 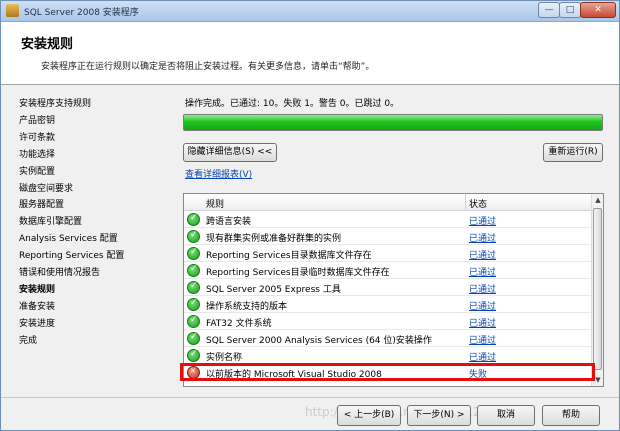 I want to click on window-title: SQL Server 2008 安装程序, so click(x=81, y=13).